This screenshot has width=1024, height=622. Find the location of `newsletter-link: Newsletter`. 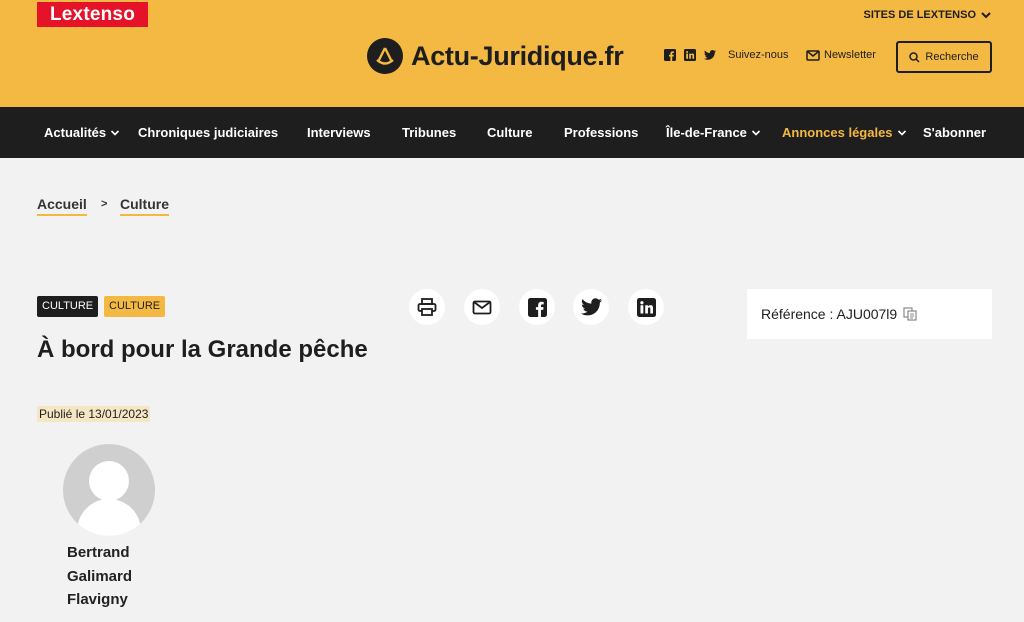

newsletter-link: Newsletter is located at coordinates (841, 55).